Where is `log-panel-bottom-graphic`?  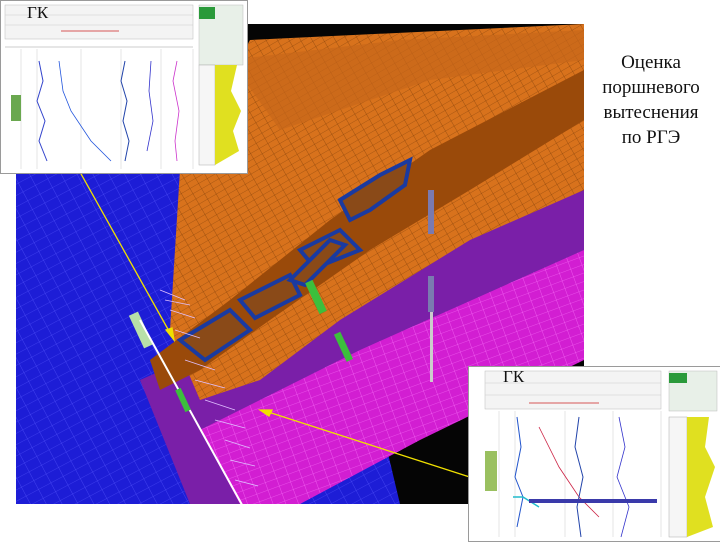
log-panel-bottom-graphic is located at coordinates (594, 454).